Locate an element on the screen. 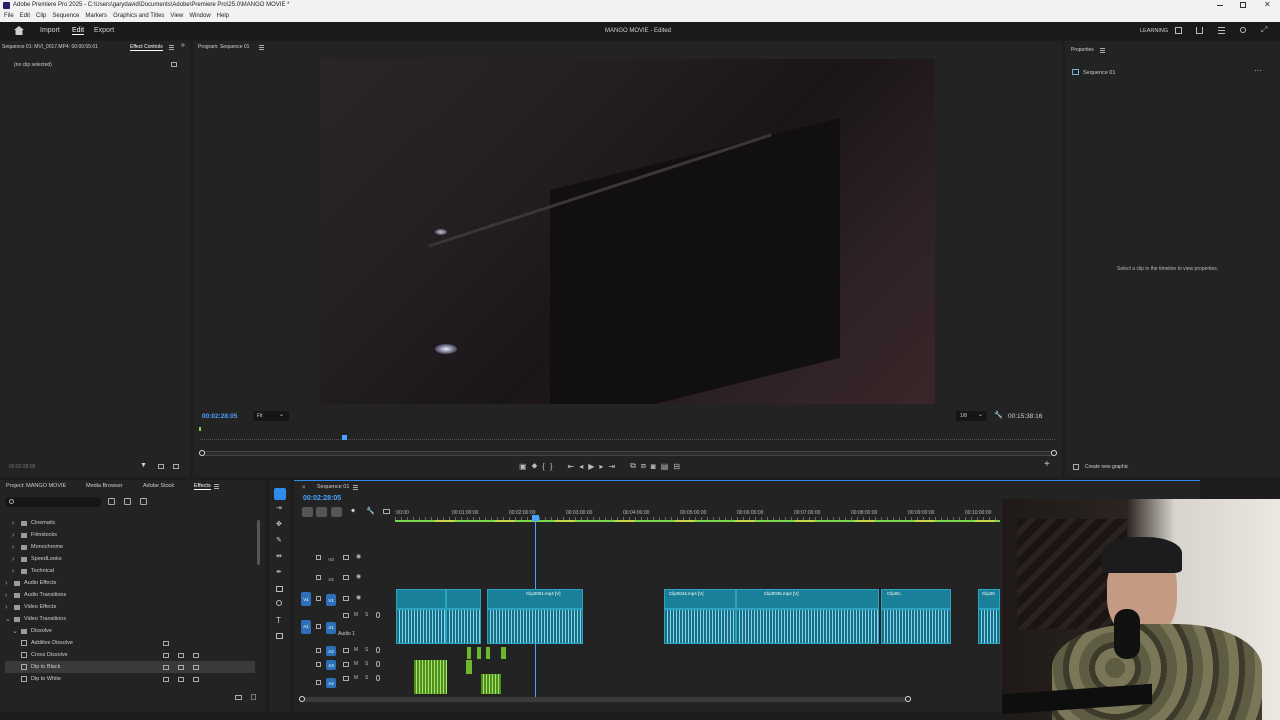 This screenshot has height=720, width=1280. filter-icon: ▼ is located at coordinates (143, 465).